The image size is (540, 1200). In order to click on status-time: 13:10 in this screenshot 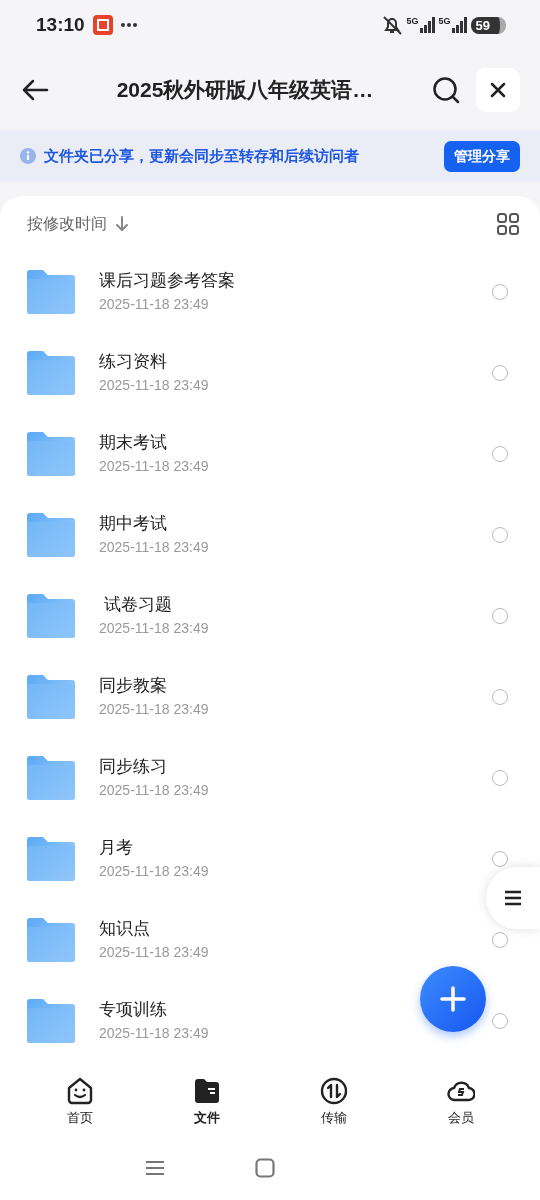, I will do `click(60, 24)`.